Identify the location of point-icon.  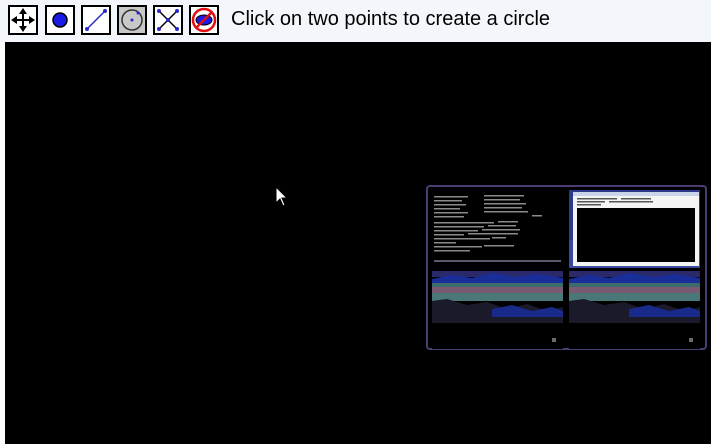
(60, 20).